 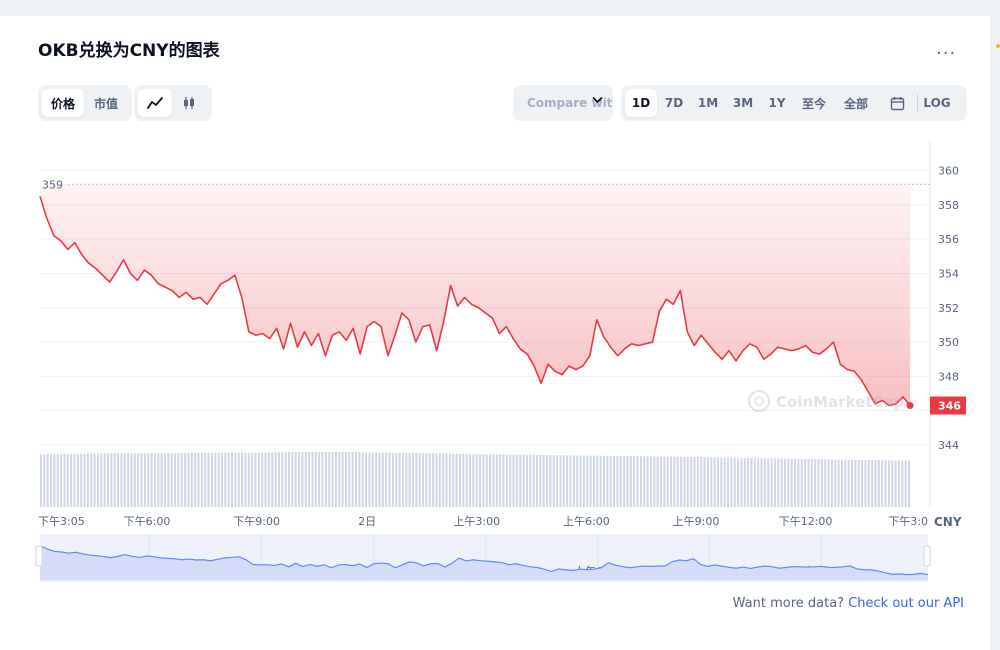 What do you see at coordinates (106, 103) in the screenshot?
I see `tab-market-cap: 市值` at bounding box center [106, 103].